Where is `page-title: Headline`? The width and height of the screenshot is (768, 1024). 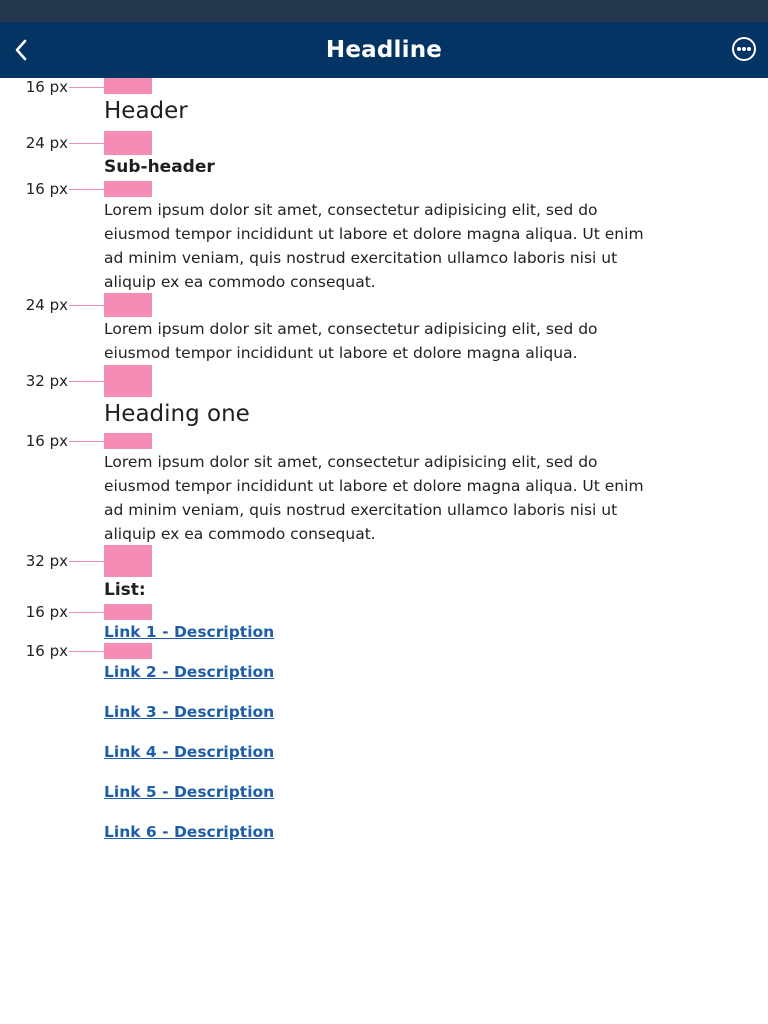
page-title: Headline is located at coordinates (384, 50).